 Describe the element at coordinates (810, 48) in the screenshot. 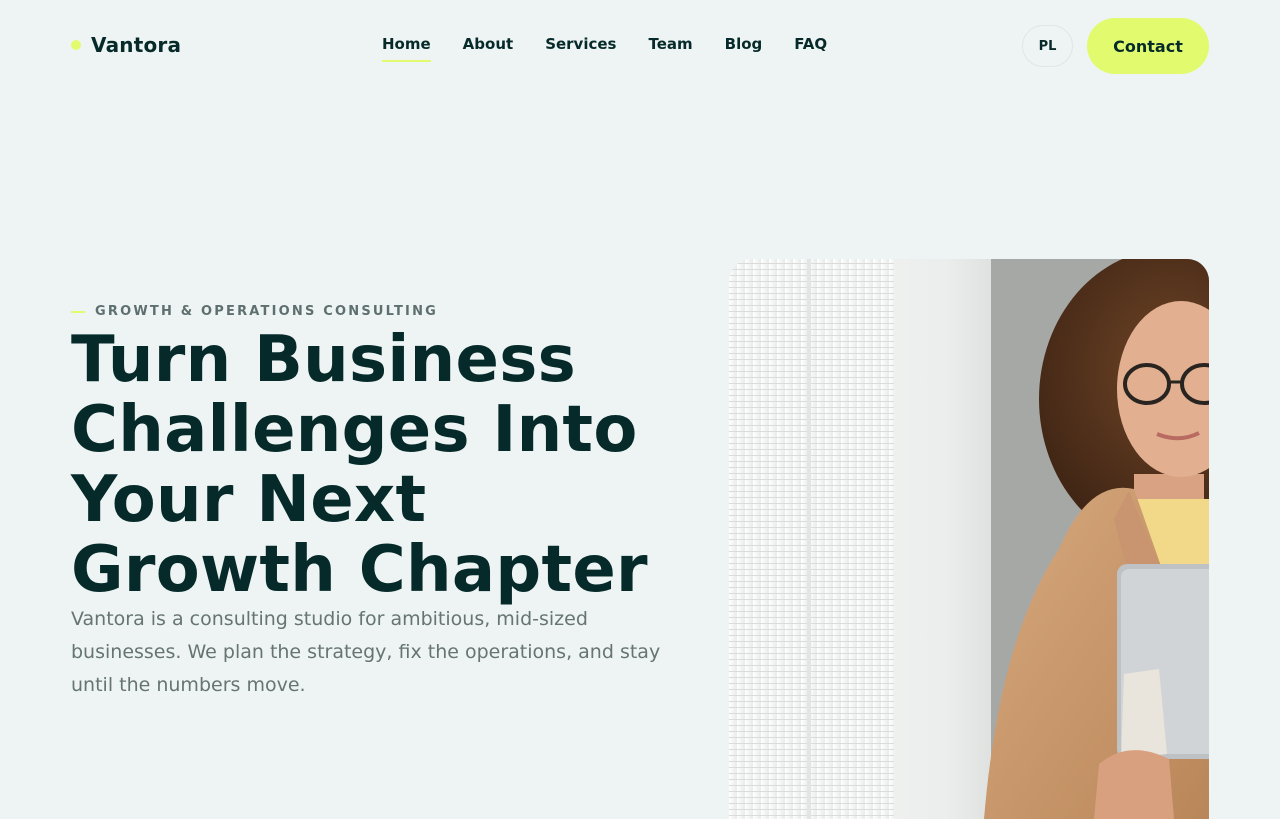

I see `nav-faq: FAQ` at that location.